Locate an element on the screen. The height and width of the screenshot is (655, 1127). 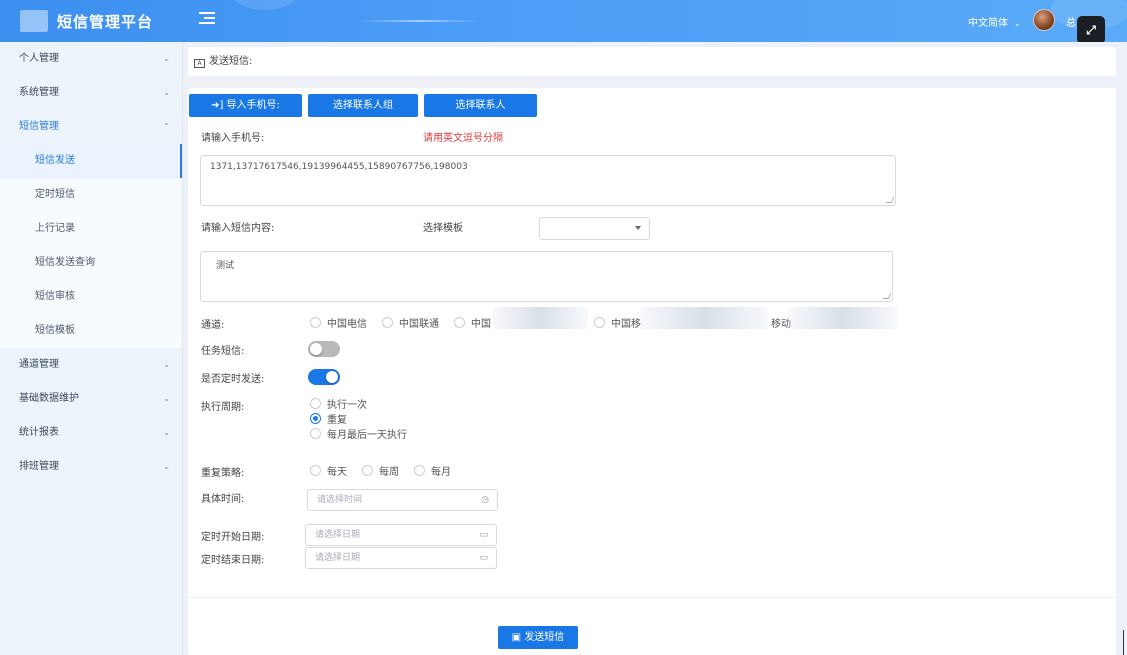
cycle-radio-group: 执行一次 重复 每月最后一天执行 is located at coordinates (366, 419).